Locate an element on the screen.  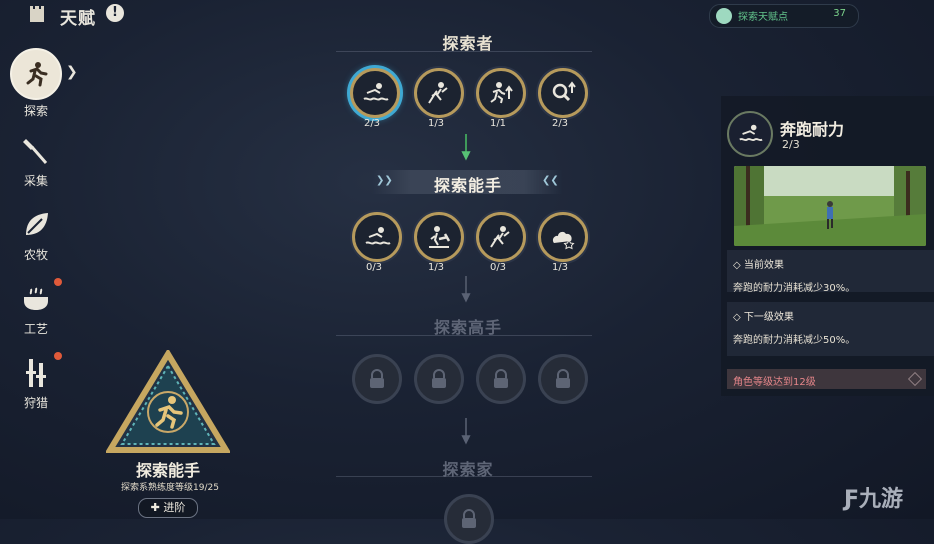
current-effect-head: 当前效果 is located at coordinates (763, 265).